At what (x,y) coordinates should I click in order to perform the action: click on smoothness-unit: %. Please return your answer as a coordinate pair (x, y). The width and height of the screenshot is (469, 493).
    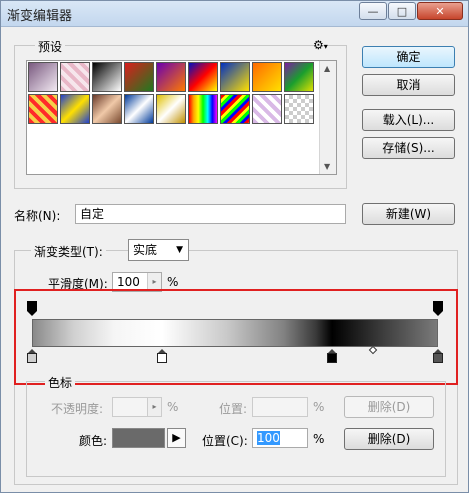
    Looking at the image, I should click on (173, 282).